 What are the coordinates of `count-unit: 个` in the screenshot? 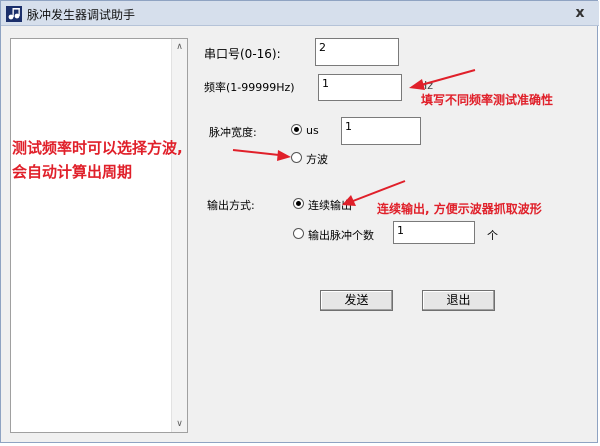 It's located at (492, 235).